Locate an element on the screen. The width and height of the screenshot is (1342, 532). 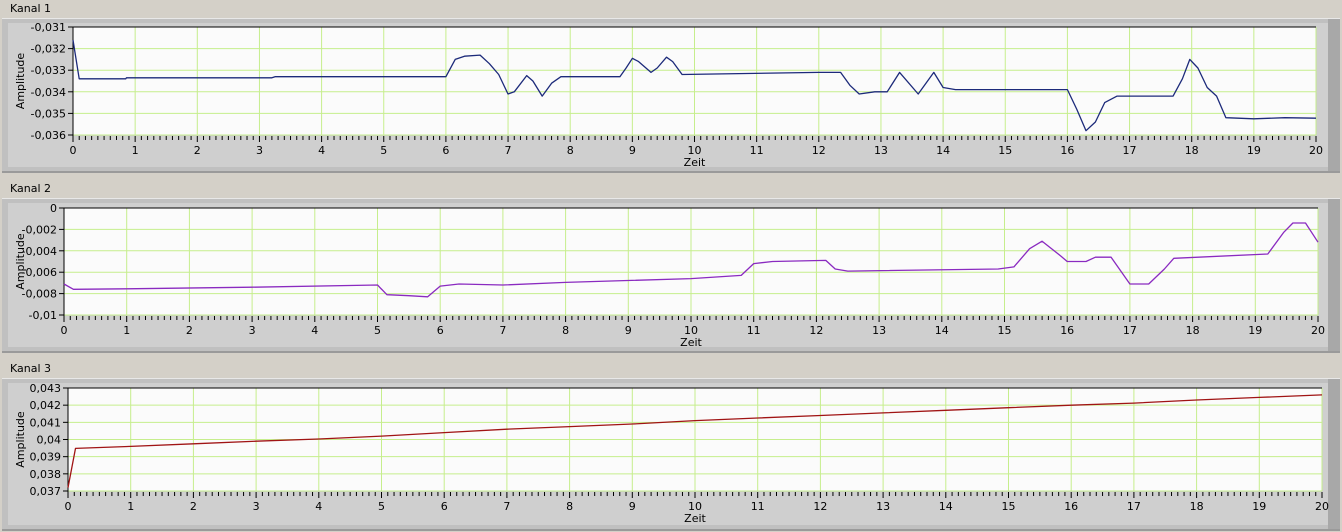
y-tick-label: 0,038 is located at coordinates (46, 474).